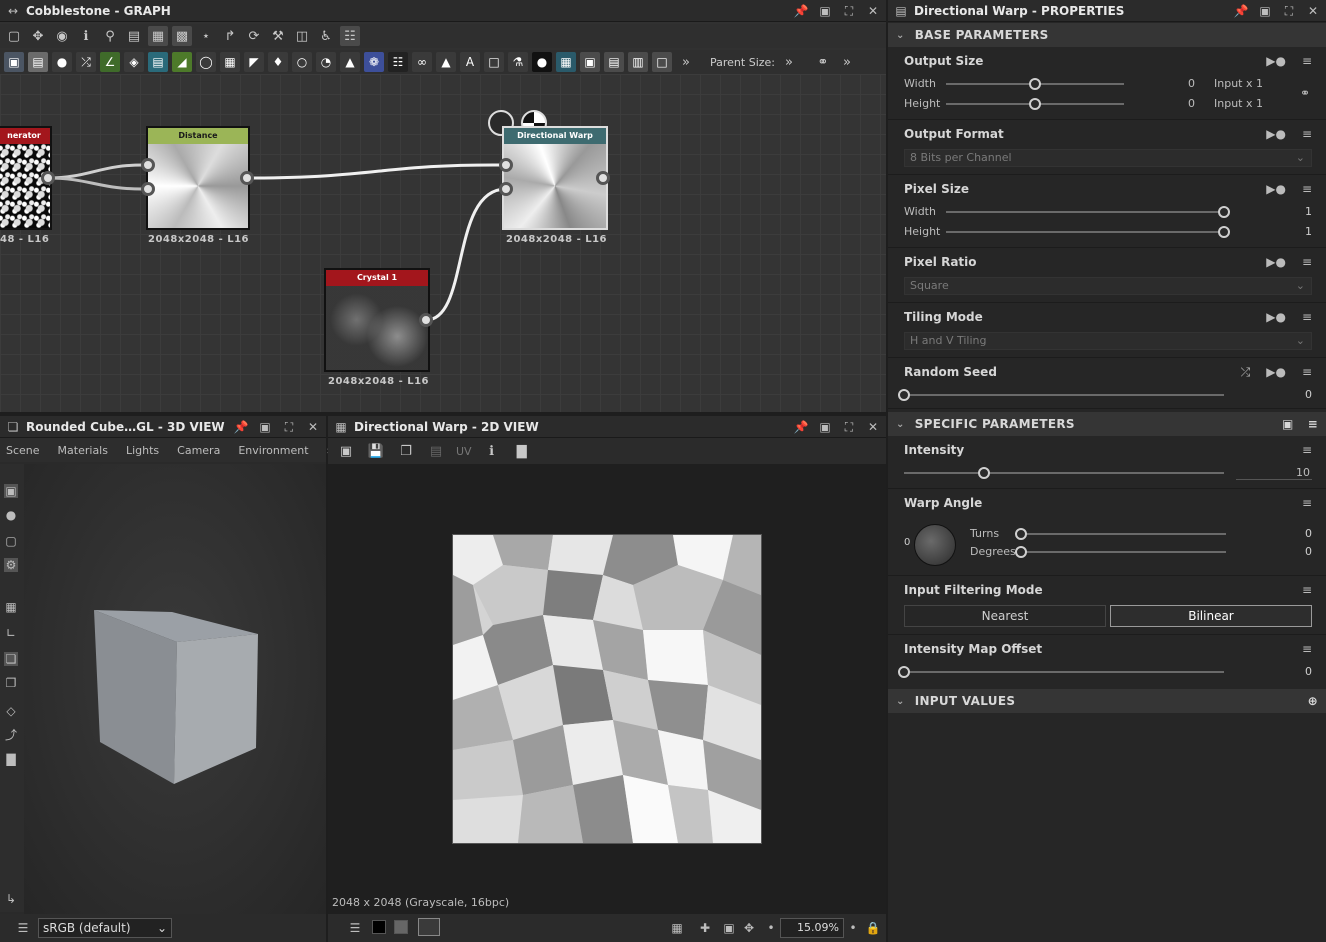  I want to click on warp-icon: ❁, so click(374, 62).